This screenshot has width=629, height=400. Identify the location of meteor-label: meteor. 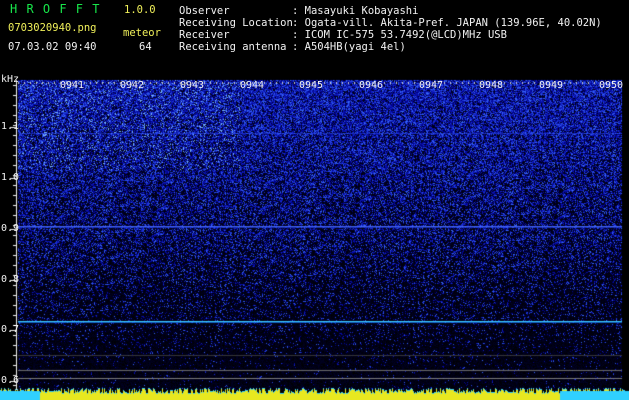
(142, 33).